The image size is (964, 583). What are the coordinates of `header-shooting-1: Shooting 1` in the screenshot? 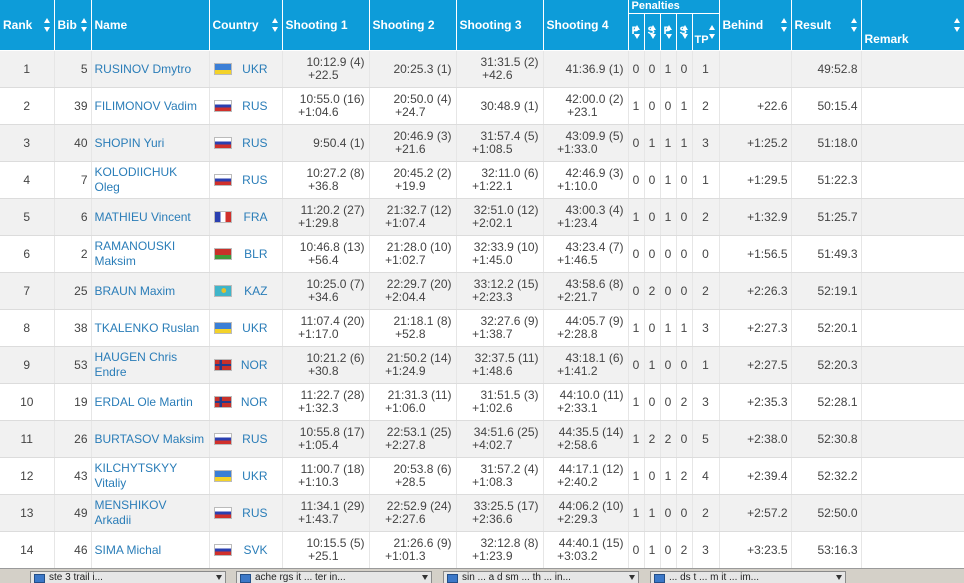 It's located at (326, 25).